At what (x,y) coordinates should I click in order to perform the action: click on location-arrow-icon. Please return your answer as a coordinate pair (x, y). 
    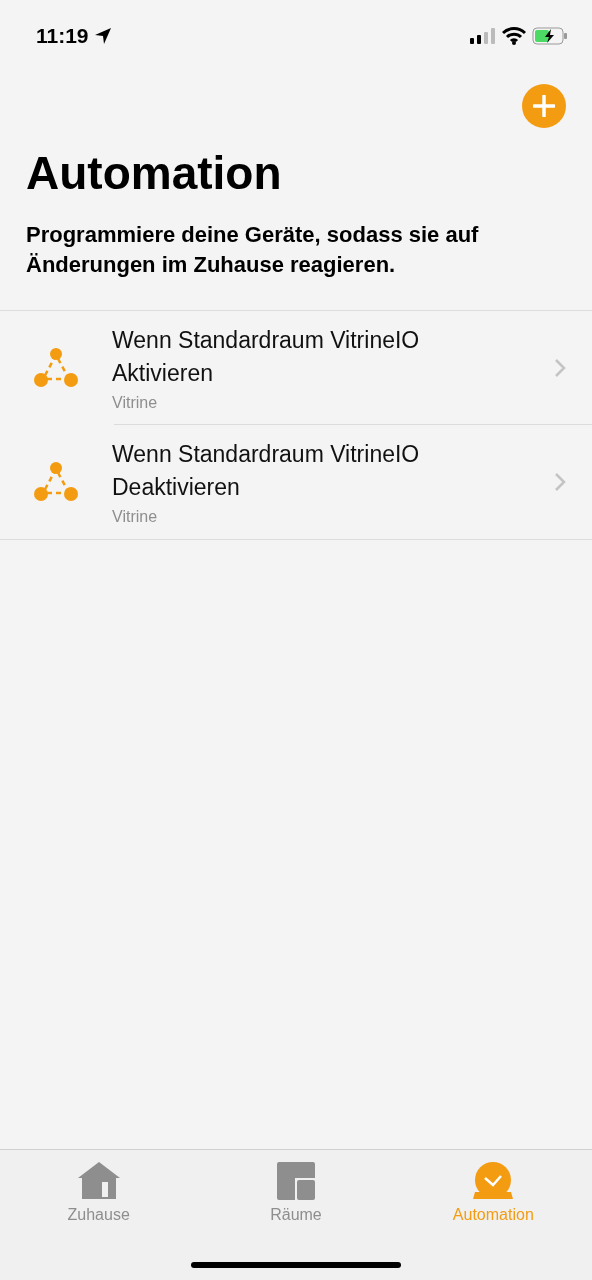
    Looking at the image, I should click on (102, 36).